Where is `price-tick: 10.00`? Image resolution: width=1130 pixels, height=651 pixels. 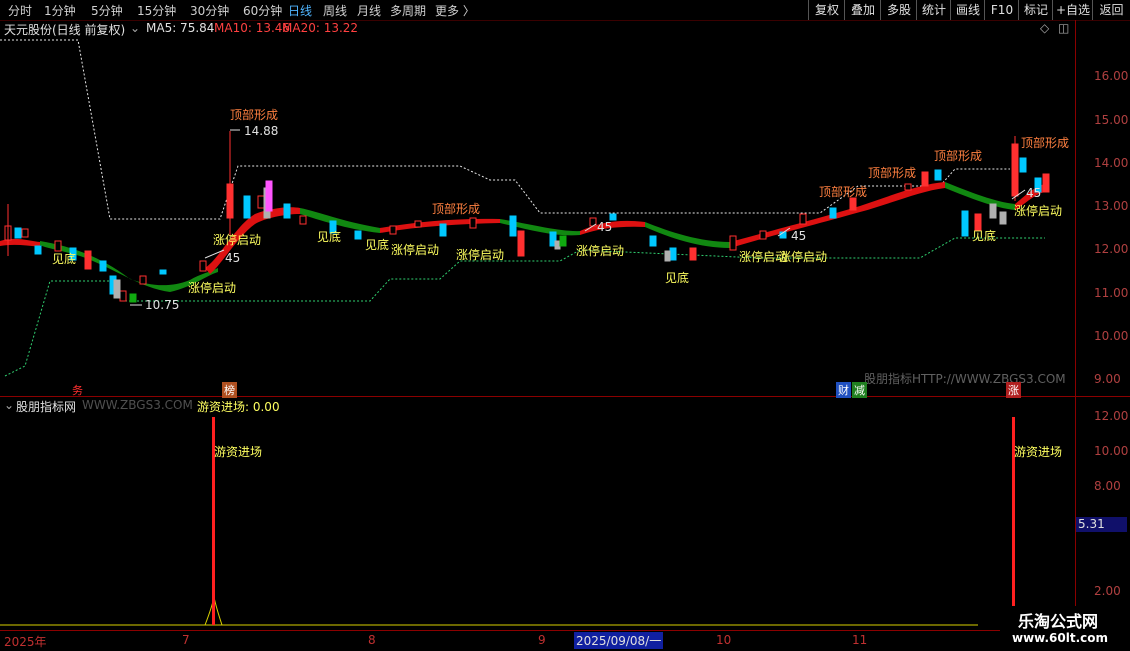 price-tick: 10.00 is located at coordinates (1111, 336).